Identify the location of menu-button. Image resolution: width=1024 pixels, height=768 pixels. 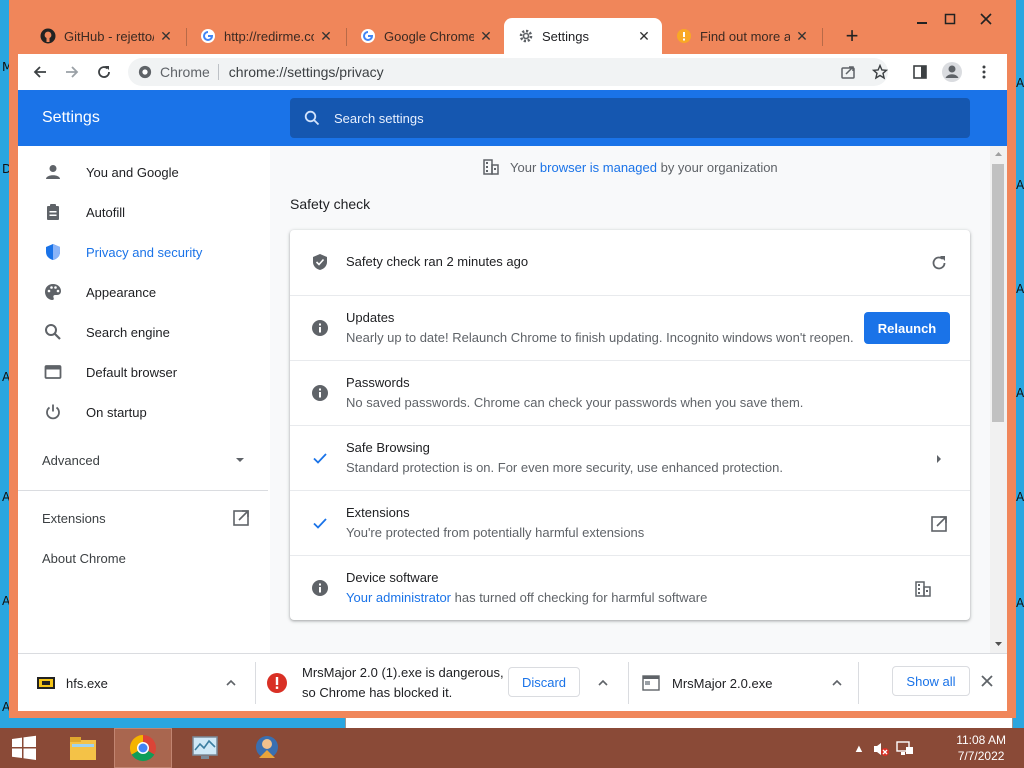
(984, 72).